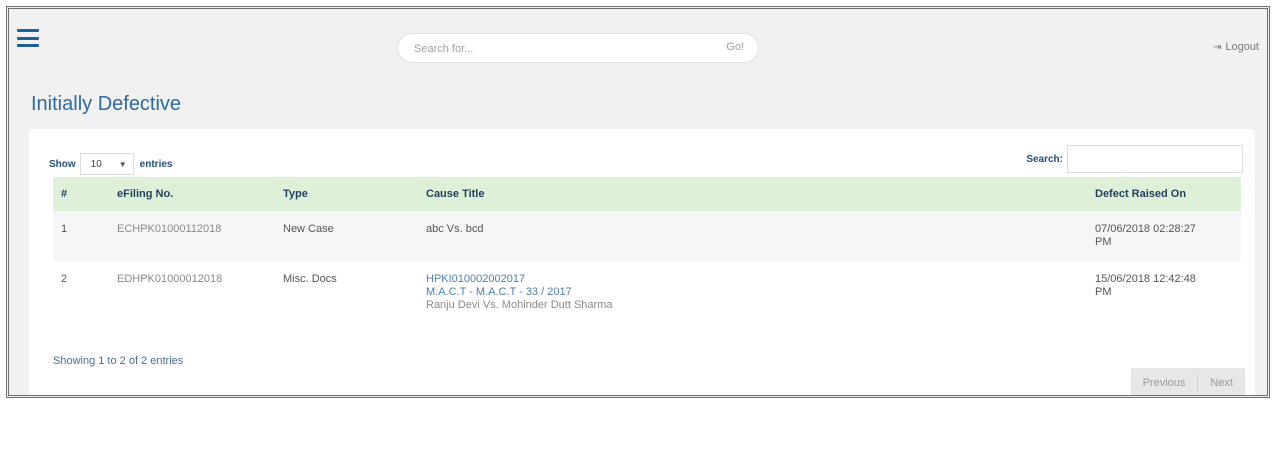  What do you see at coordinates (1242, 47) in the screenshot?
I see `logout-label: Logout` at bounding box center [1242, 47].